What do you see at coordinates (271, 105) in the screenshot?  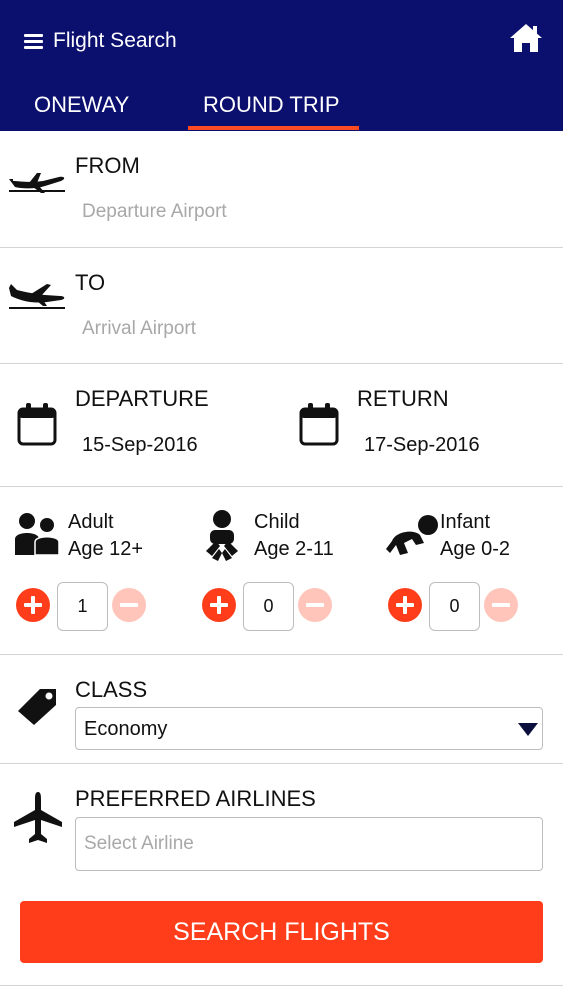 I see `tab-round-trip: ROUND TRIP` at bounding box center [271, 105].